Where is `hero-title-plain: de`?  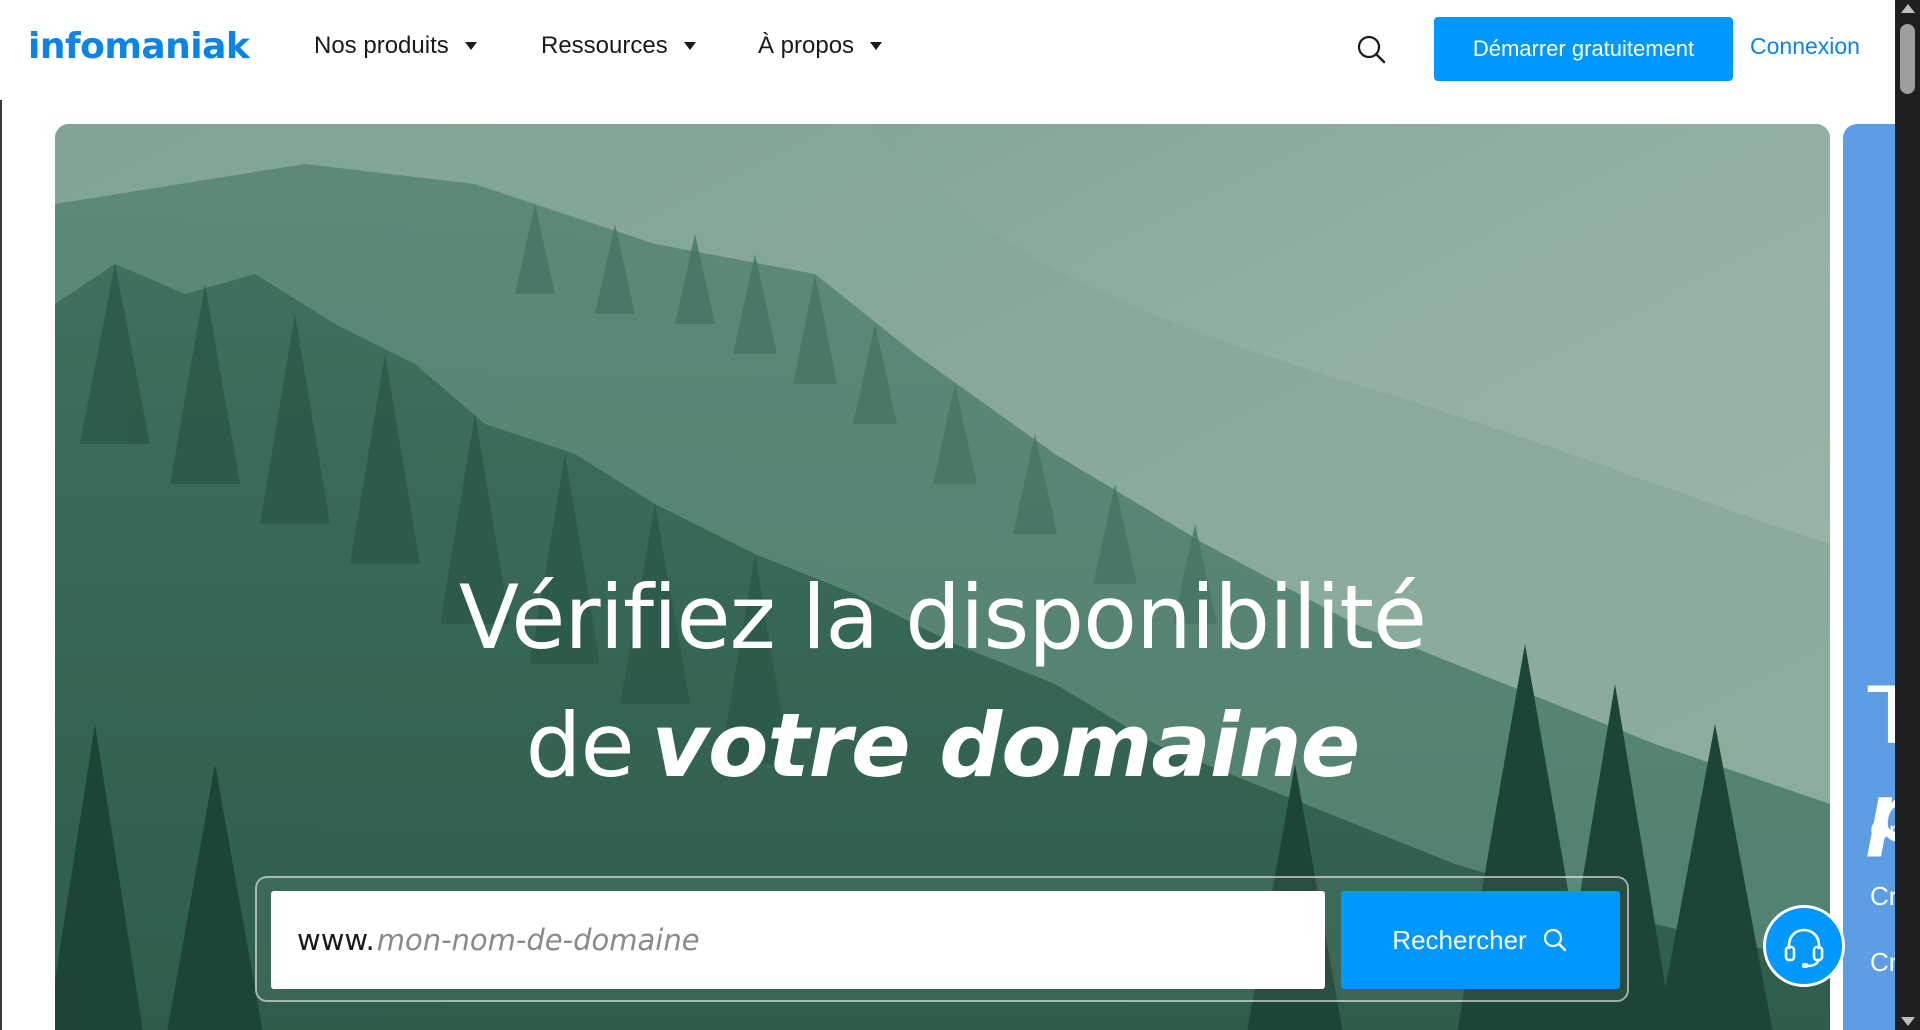 hero-title-plain: de is located at coordinates (580, 745).